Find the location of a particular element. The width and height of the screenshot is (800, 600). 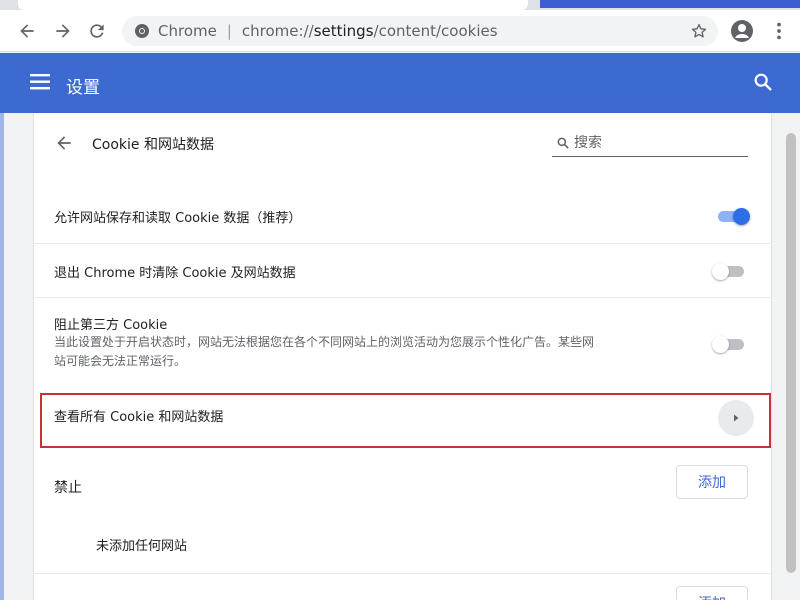

clear-on-exit-row: 退出 Chrome 时清除 Cookie 及网站数据 is located at coordinates (402, 270).